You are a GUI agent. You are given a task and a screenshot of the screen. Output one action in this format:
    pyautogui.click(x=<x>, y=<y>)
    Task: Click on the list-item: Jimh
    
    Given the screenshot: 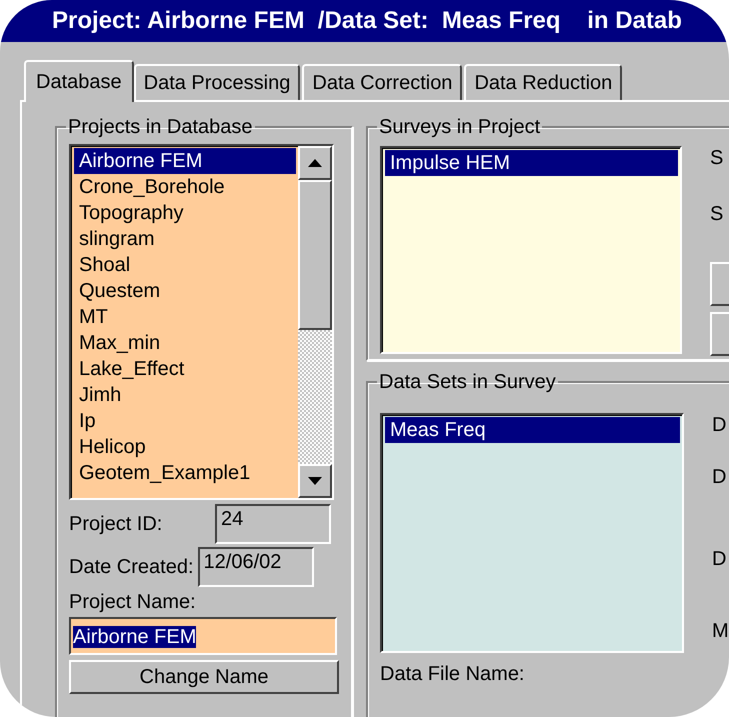 What is the action you would take?
    pyautogui.click(x=185, y=395)
    